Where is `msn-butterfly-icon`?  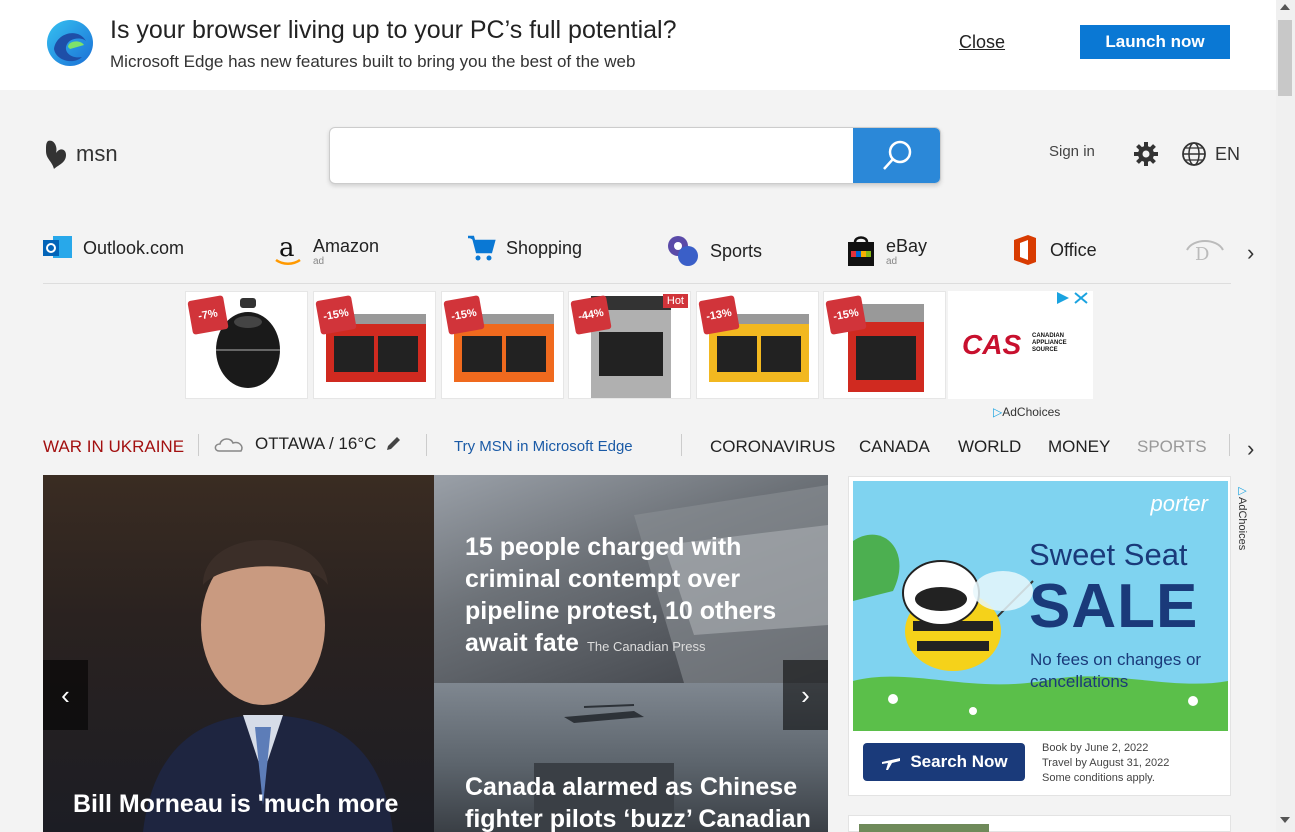 msn-butterfly-icon is located at coordinates (56, 154).